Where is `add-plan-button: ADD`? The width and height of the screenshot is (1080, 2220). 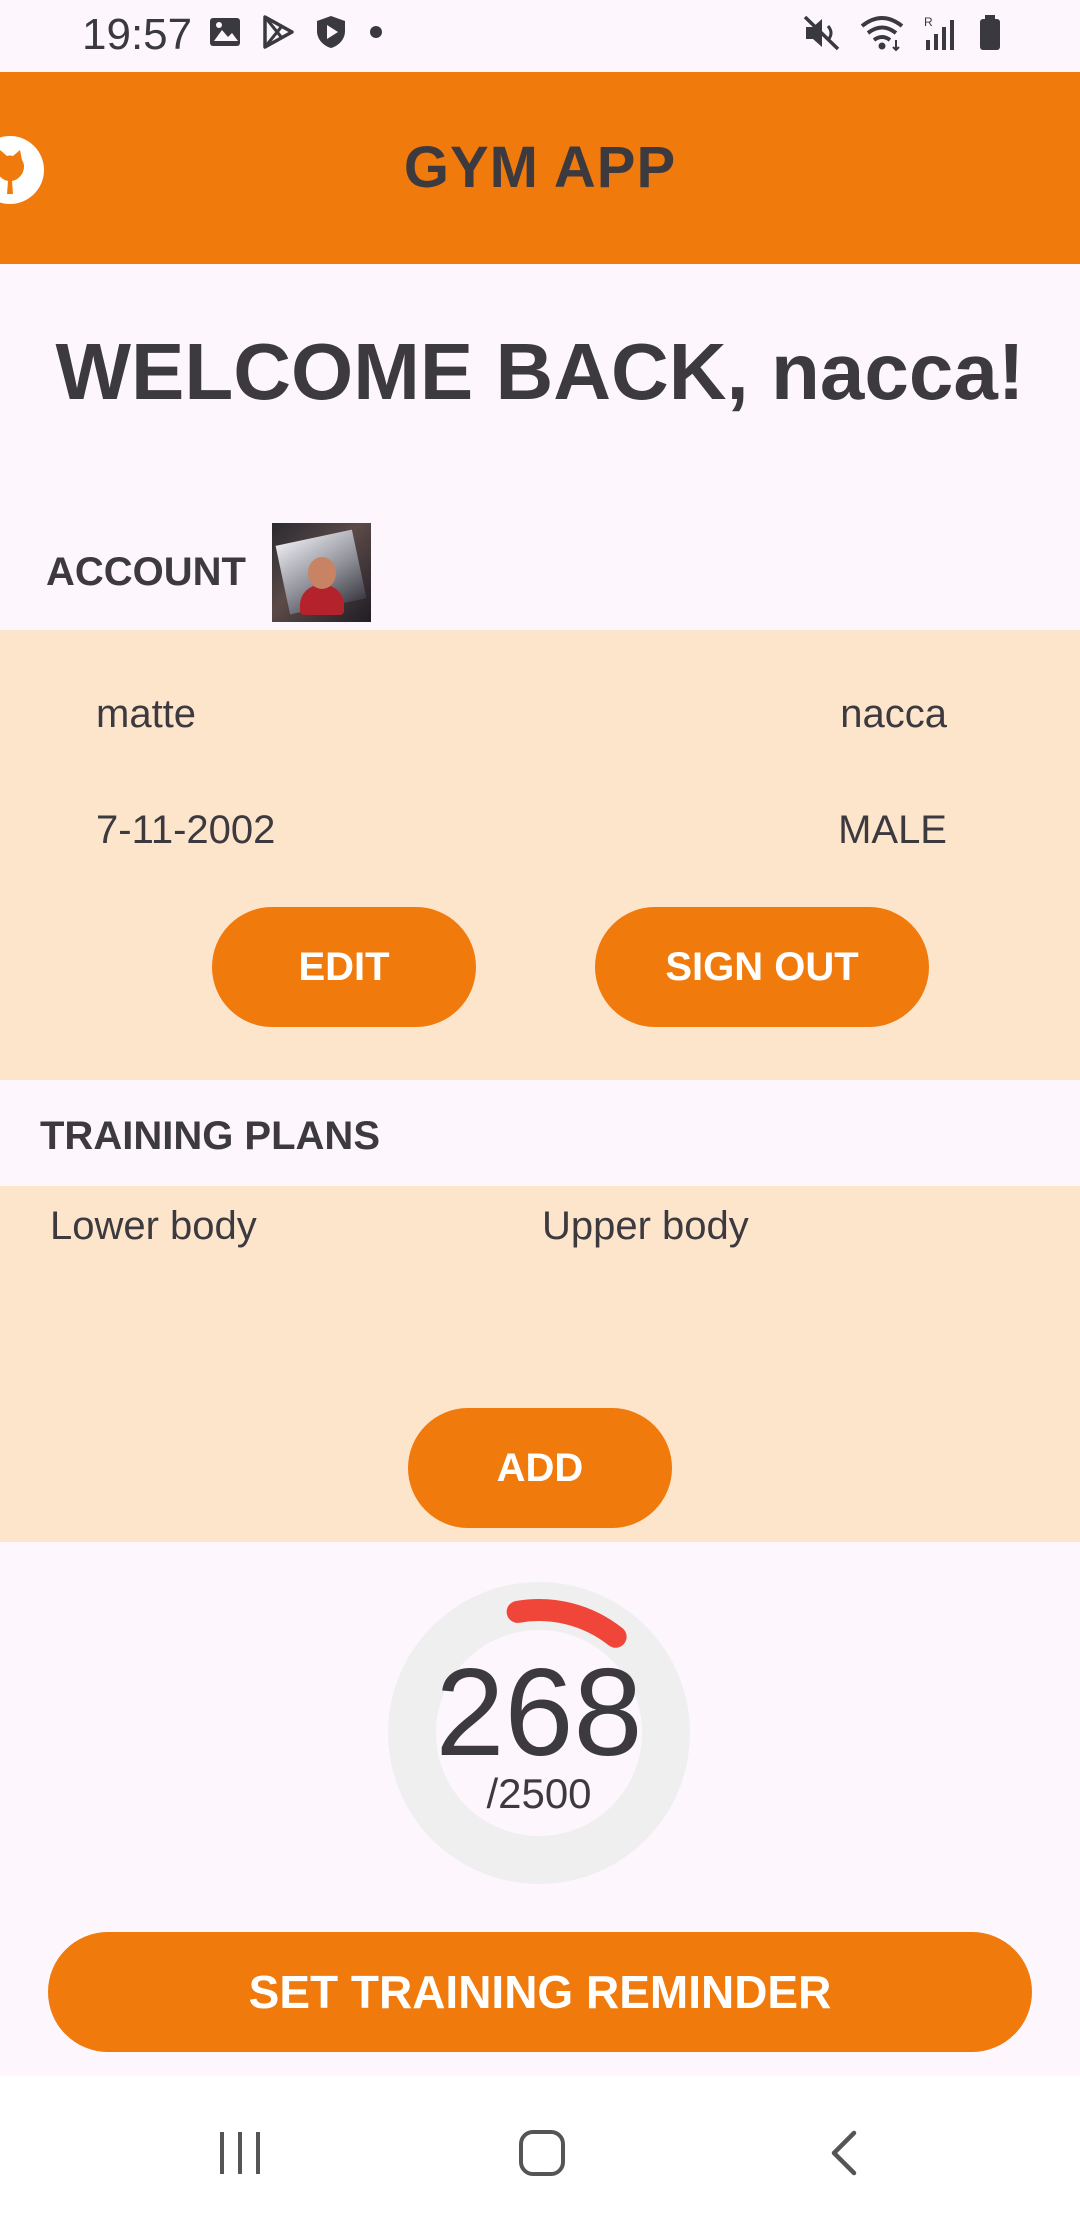 add-plan-button: ADD is located at coordinates (540, 1468).